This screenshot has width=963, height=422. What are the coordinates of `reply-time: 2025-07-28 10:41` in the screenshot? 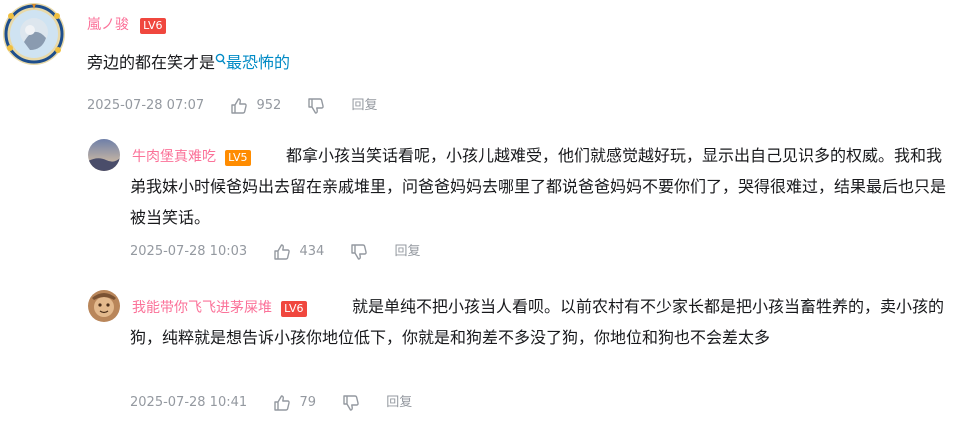 It's located at (189, 402).